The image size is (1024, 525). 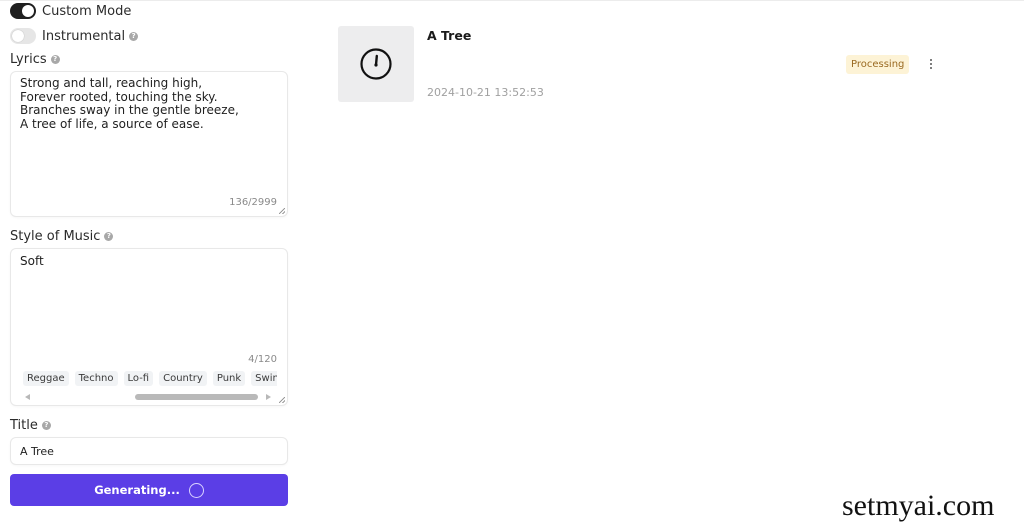 I want to click on style-tag: Swing, so click(x=264, y=378).